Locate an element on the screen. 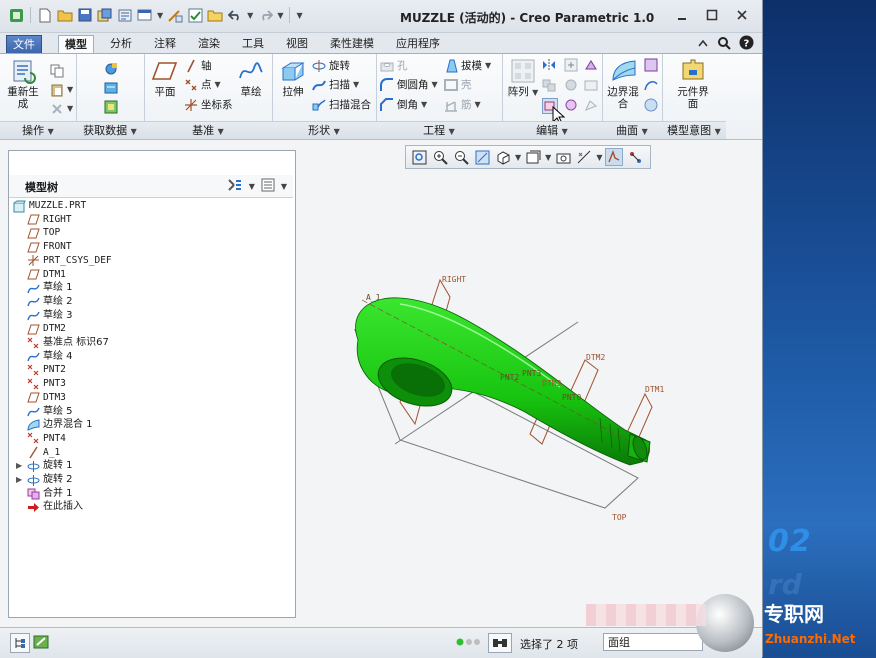  perspective-icon is located at coordinates (584, 157).